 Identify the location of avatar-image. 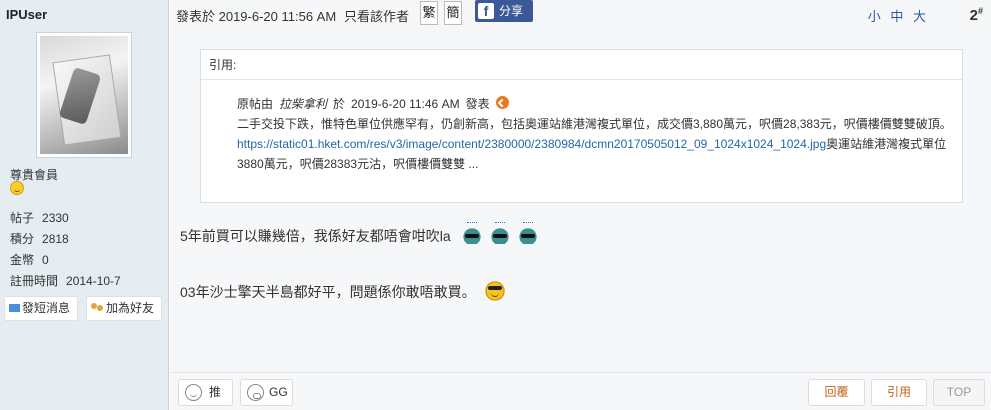
(84, 95).